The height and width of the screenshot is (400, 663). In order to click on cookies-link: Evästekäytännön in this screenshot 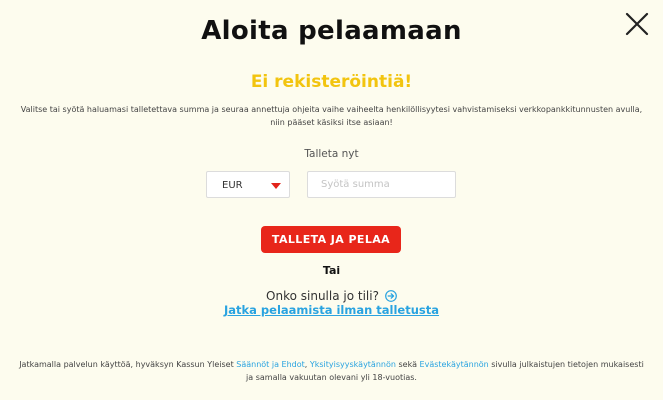, I will do `click(454, 364)`.